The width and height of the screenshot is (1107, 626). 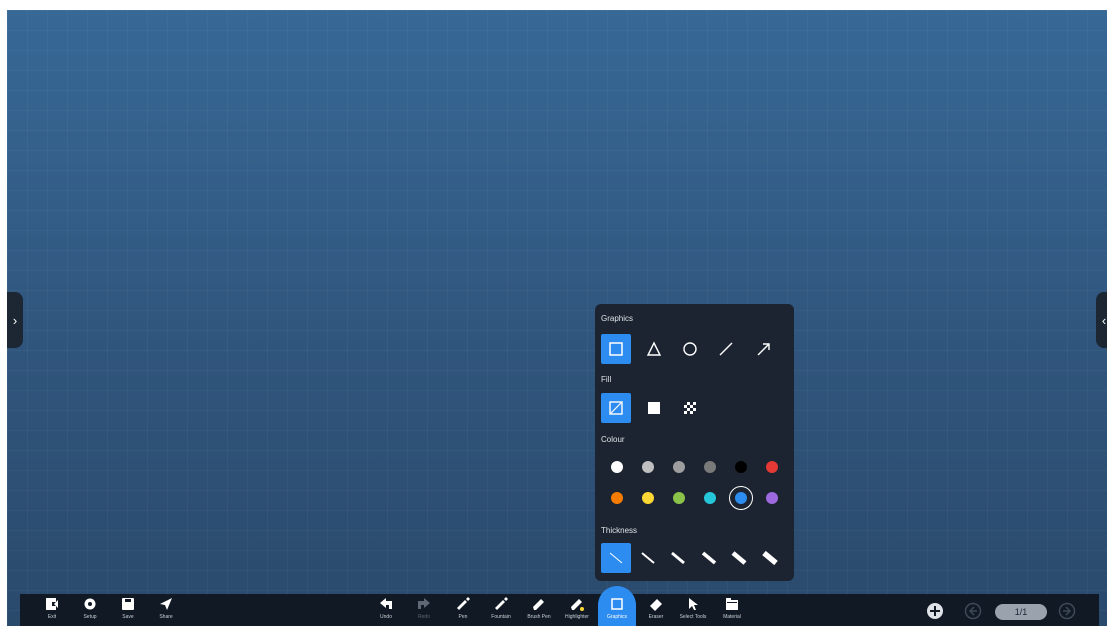 I want to click on highlighter-icon, so click(x=577, y=605).